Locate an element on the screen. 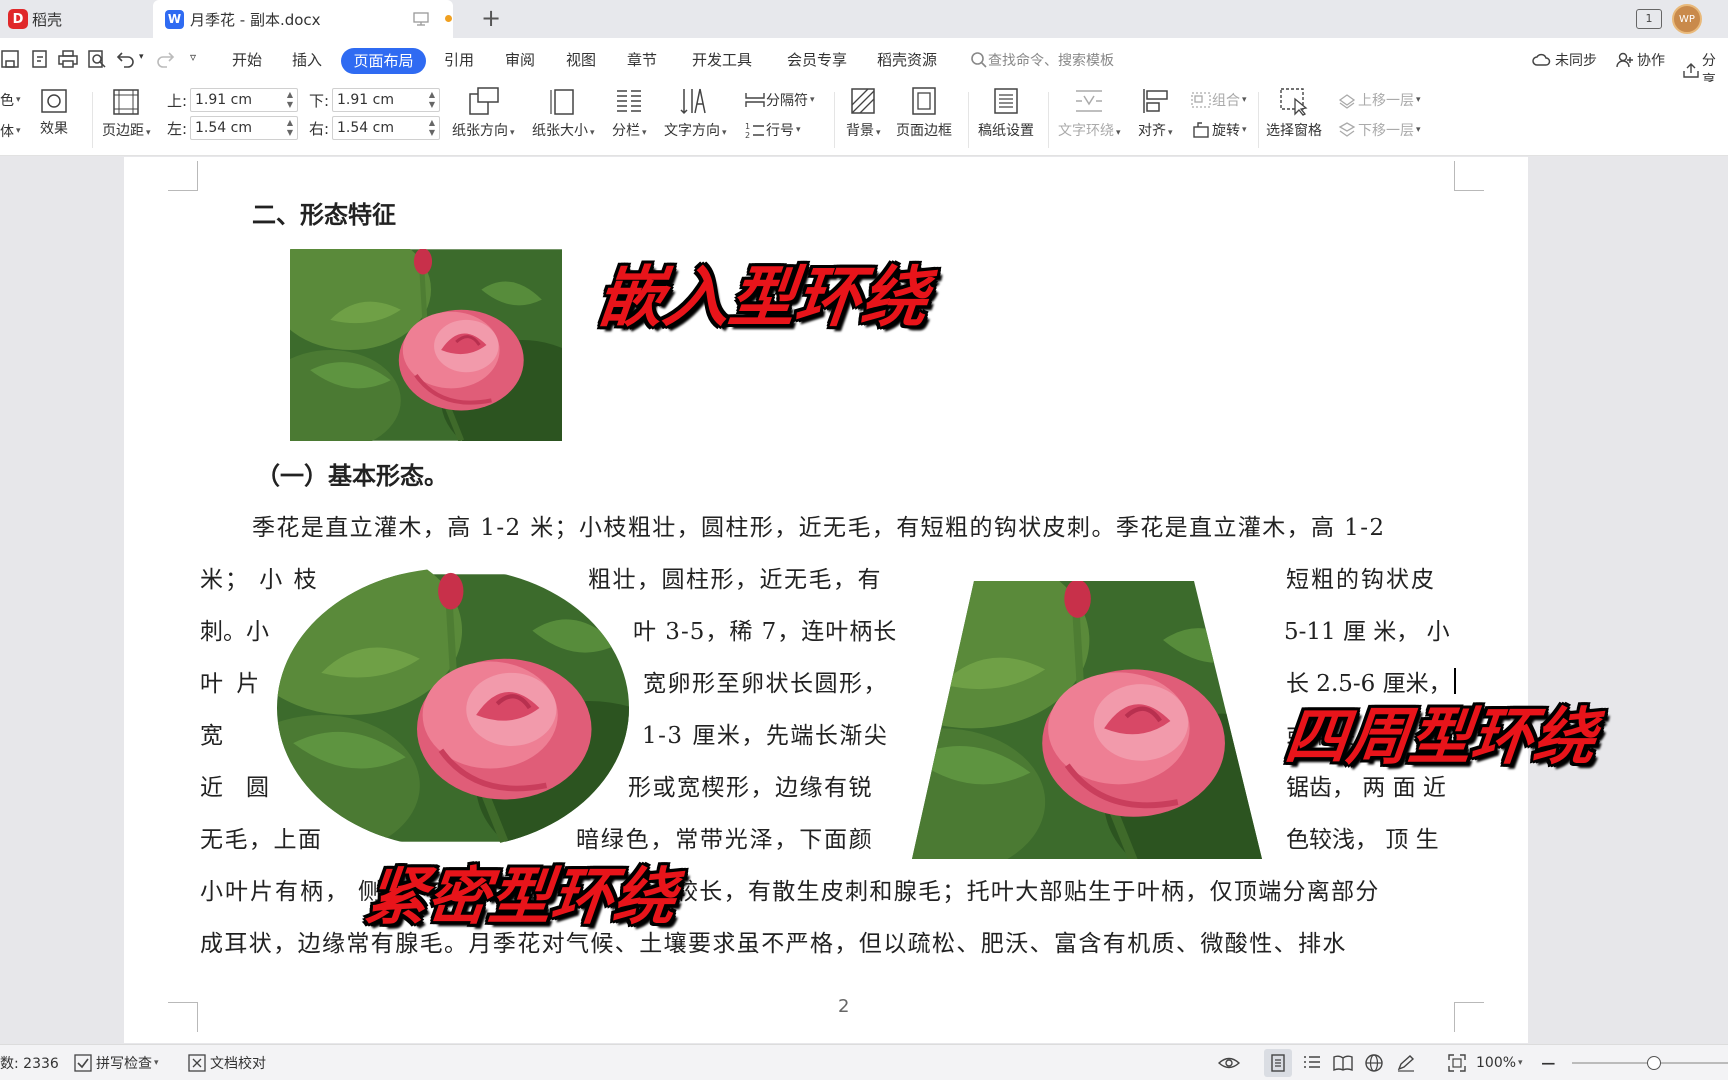 This screenshot has height=1080, width=1728. menu-page-layout: 页面布局 is located at coordinates (383, 61).